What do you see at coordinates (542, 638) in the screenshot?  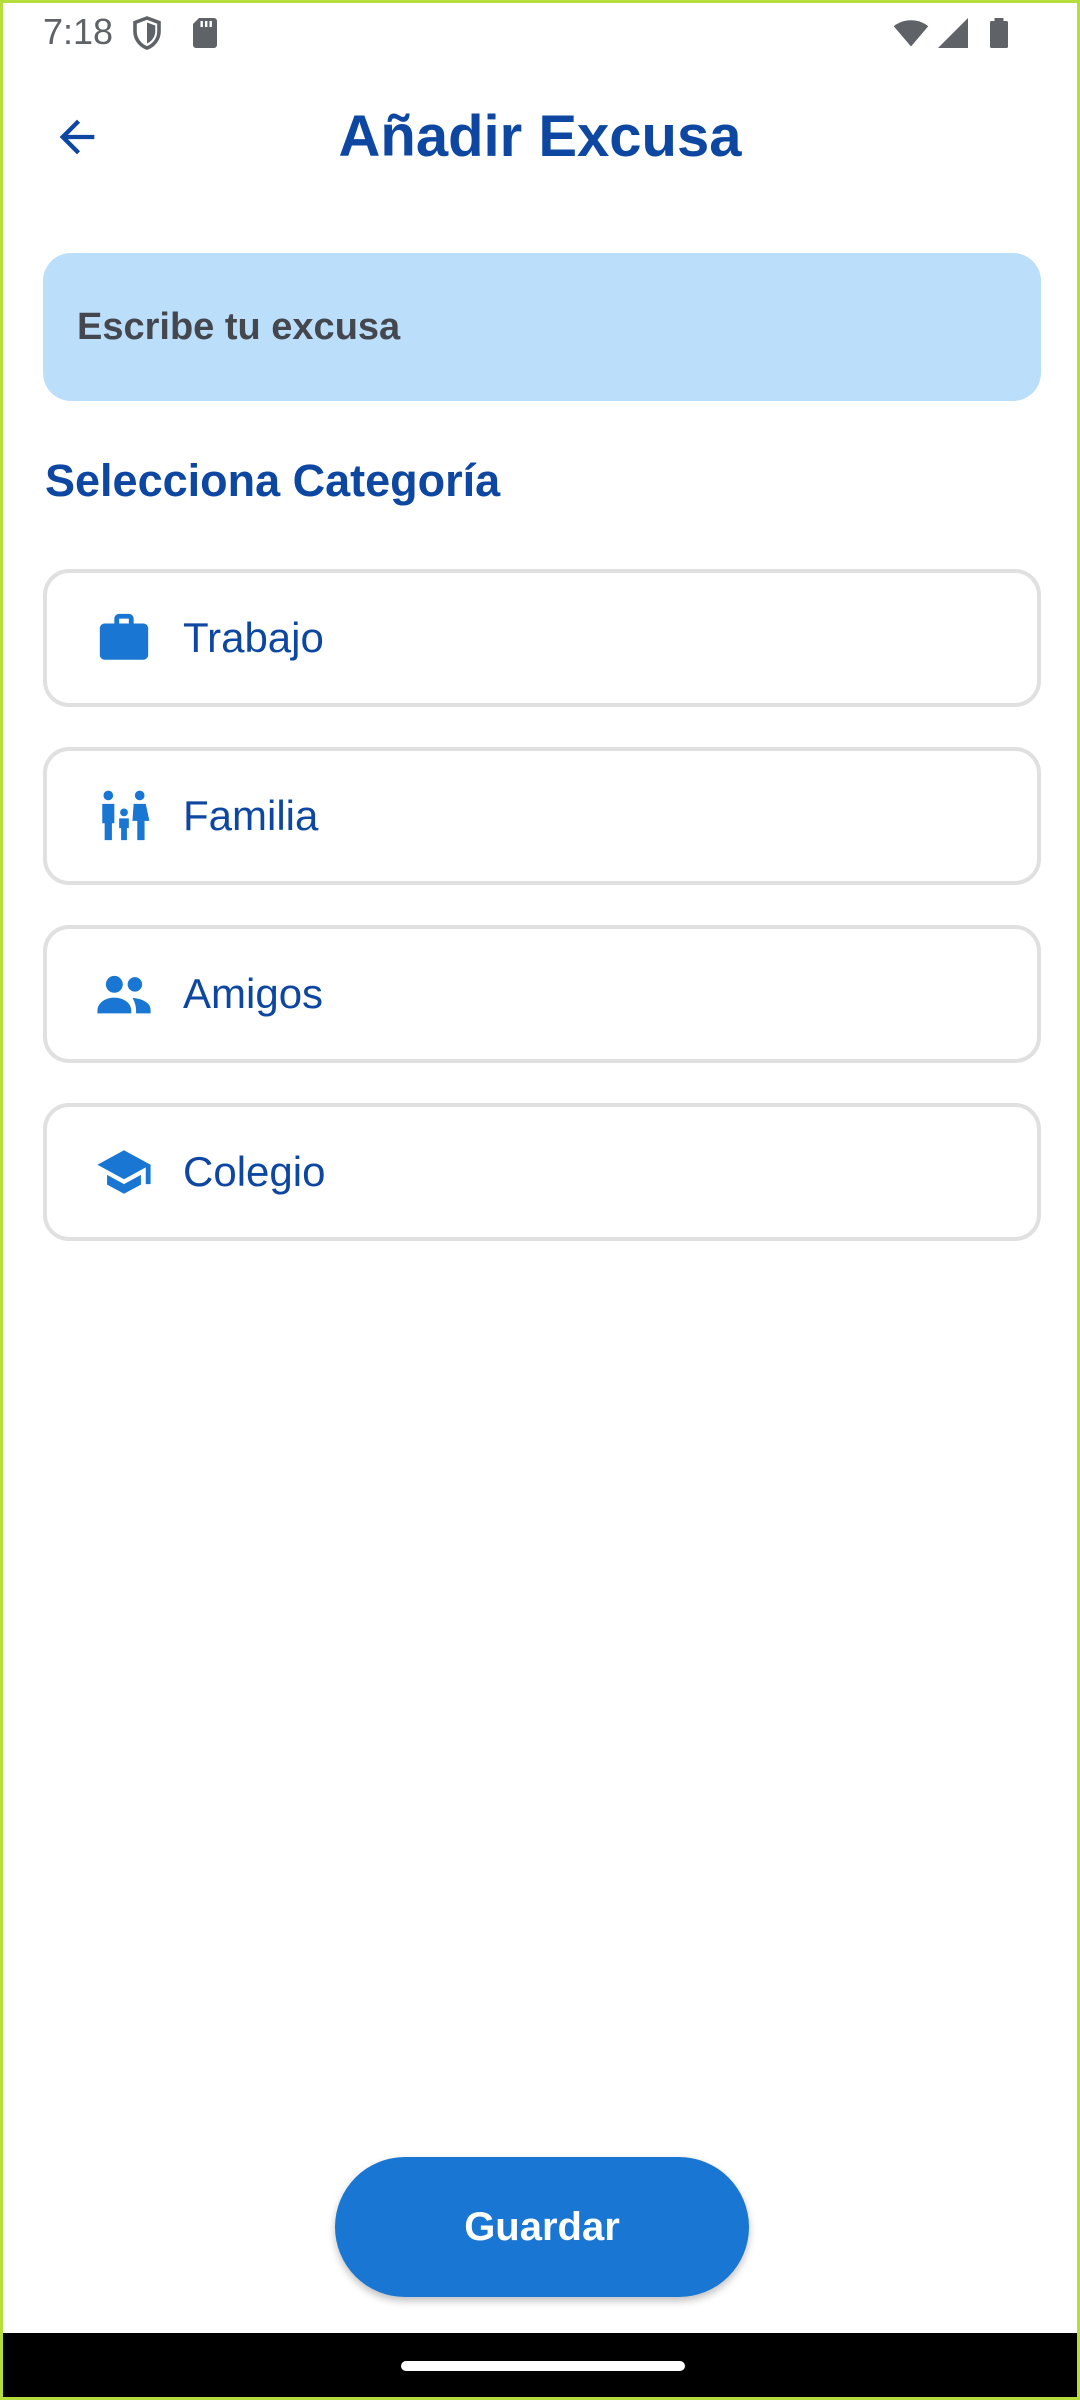 I see `category-item-trabajo: Trabajo` at bounding box center [542, 638].